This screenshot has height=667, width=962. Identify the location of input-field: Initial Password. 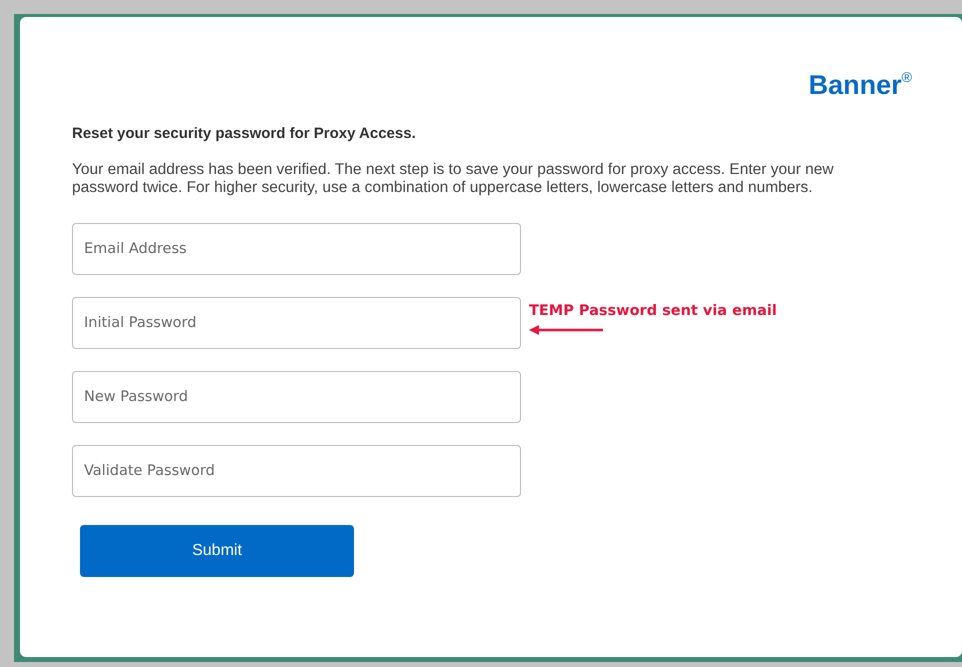
(296, 323).